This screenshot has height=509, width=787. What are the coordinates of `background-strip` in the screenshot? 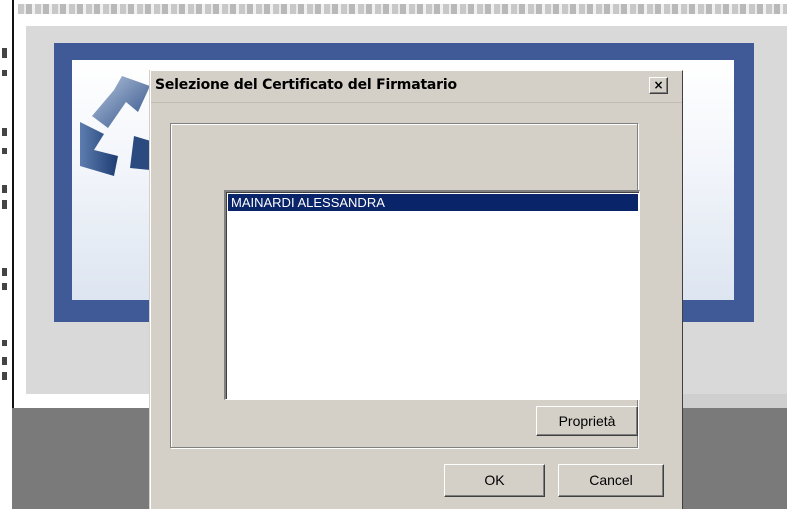 It's located at (733, 401).